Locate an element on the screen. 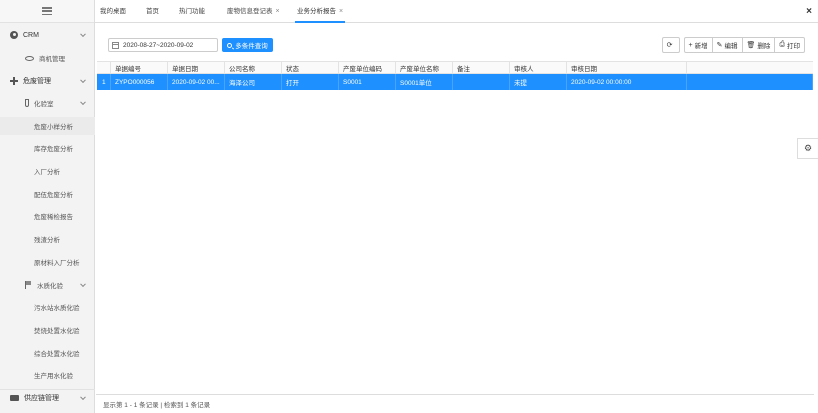 The image size is (818, 413). refresh-icon: ⟳ is located at coordinates (669, 45).